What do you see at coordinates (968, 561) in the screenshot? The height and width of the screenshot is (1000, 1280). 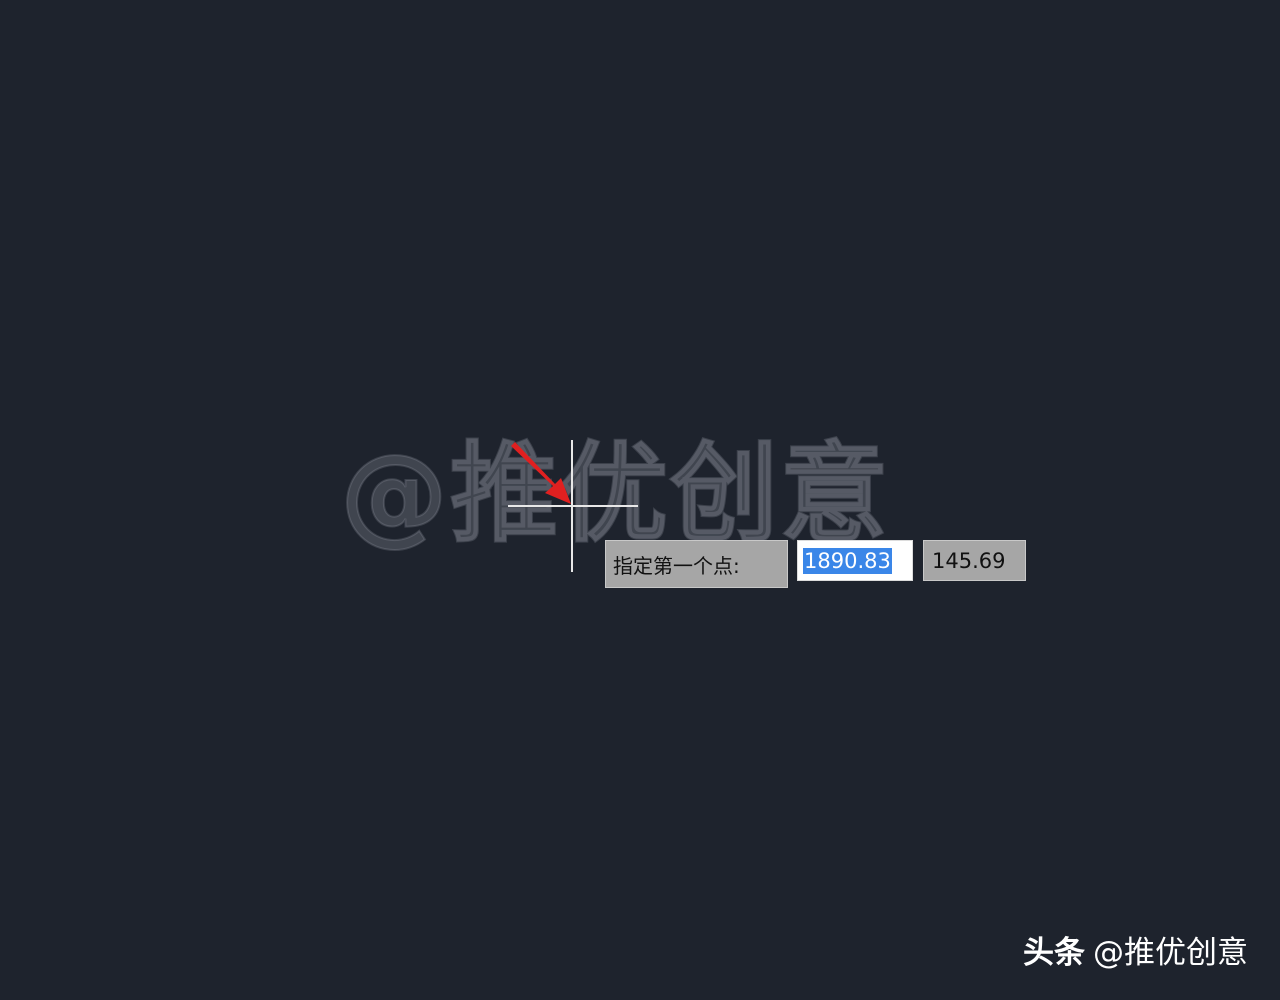 I see `y-coordinate-value: 145.69` at bounding box center [968, 561].